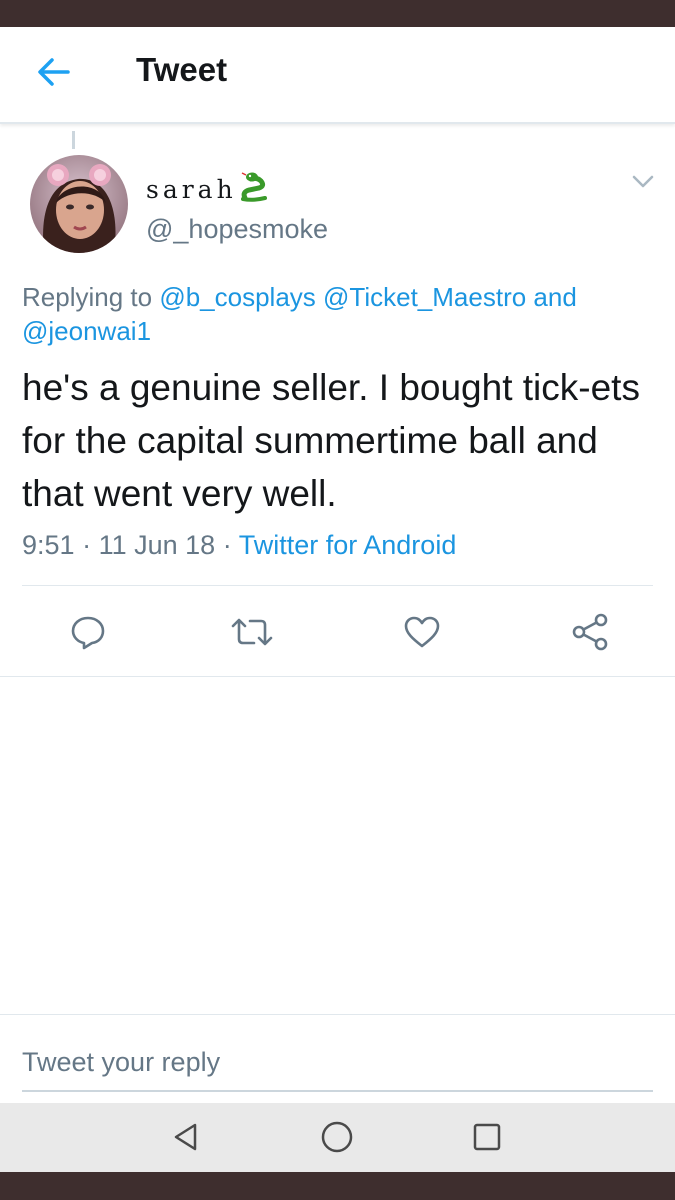 The width and height of the screenshot is (675, 1200). I want to click on chevron-down-icon, so click(643, 181).